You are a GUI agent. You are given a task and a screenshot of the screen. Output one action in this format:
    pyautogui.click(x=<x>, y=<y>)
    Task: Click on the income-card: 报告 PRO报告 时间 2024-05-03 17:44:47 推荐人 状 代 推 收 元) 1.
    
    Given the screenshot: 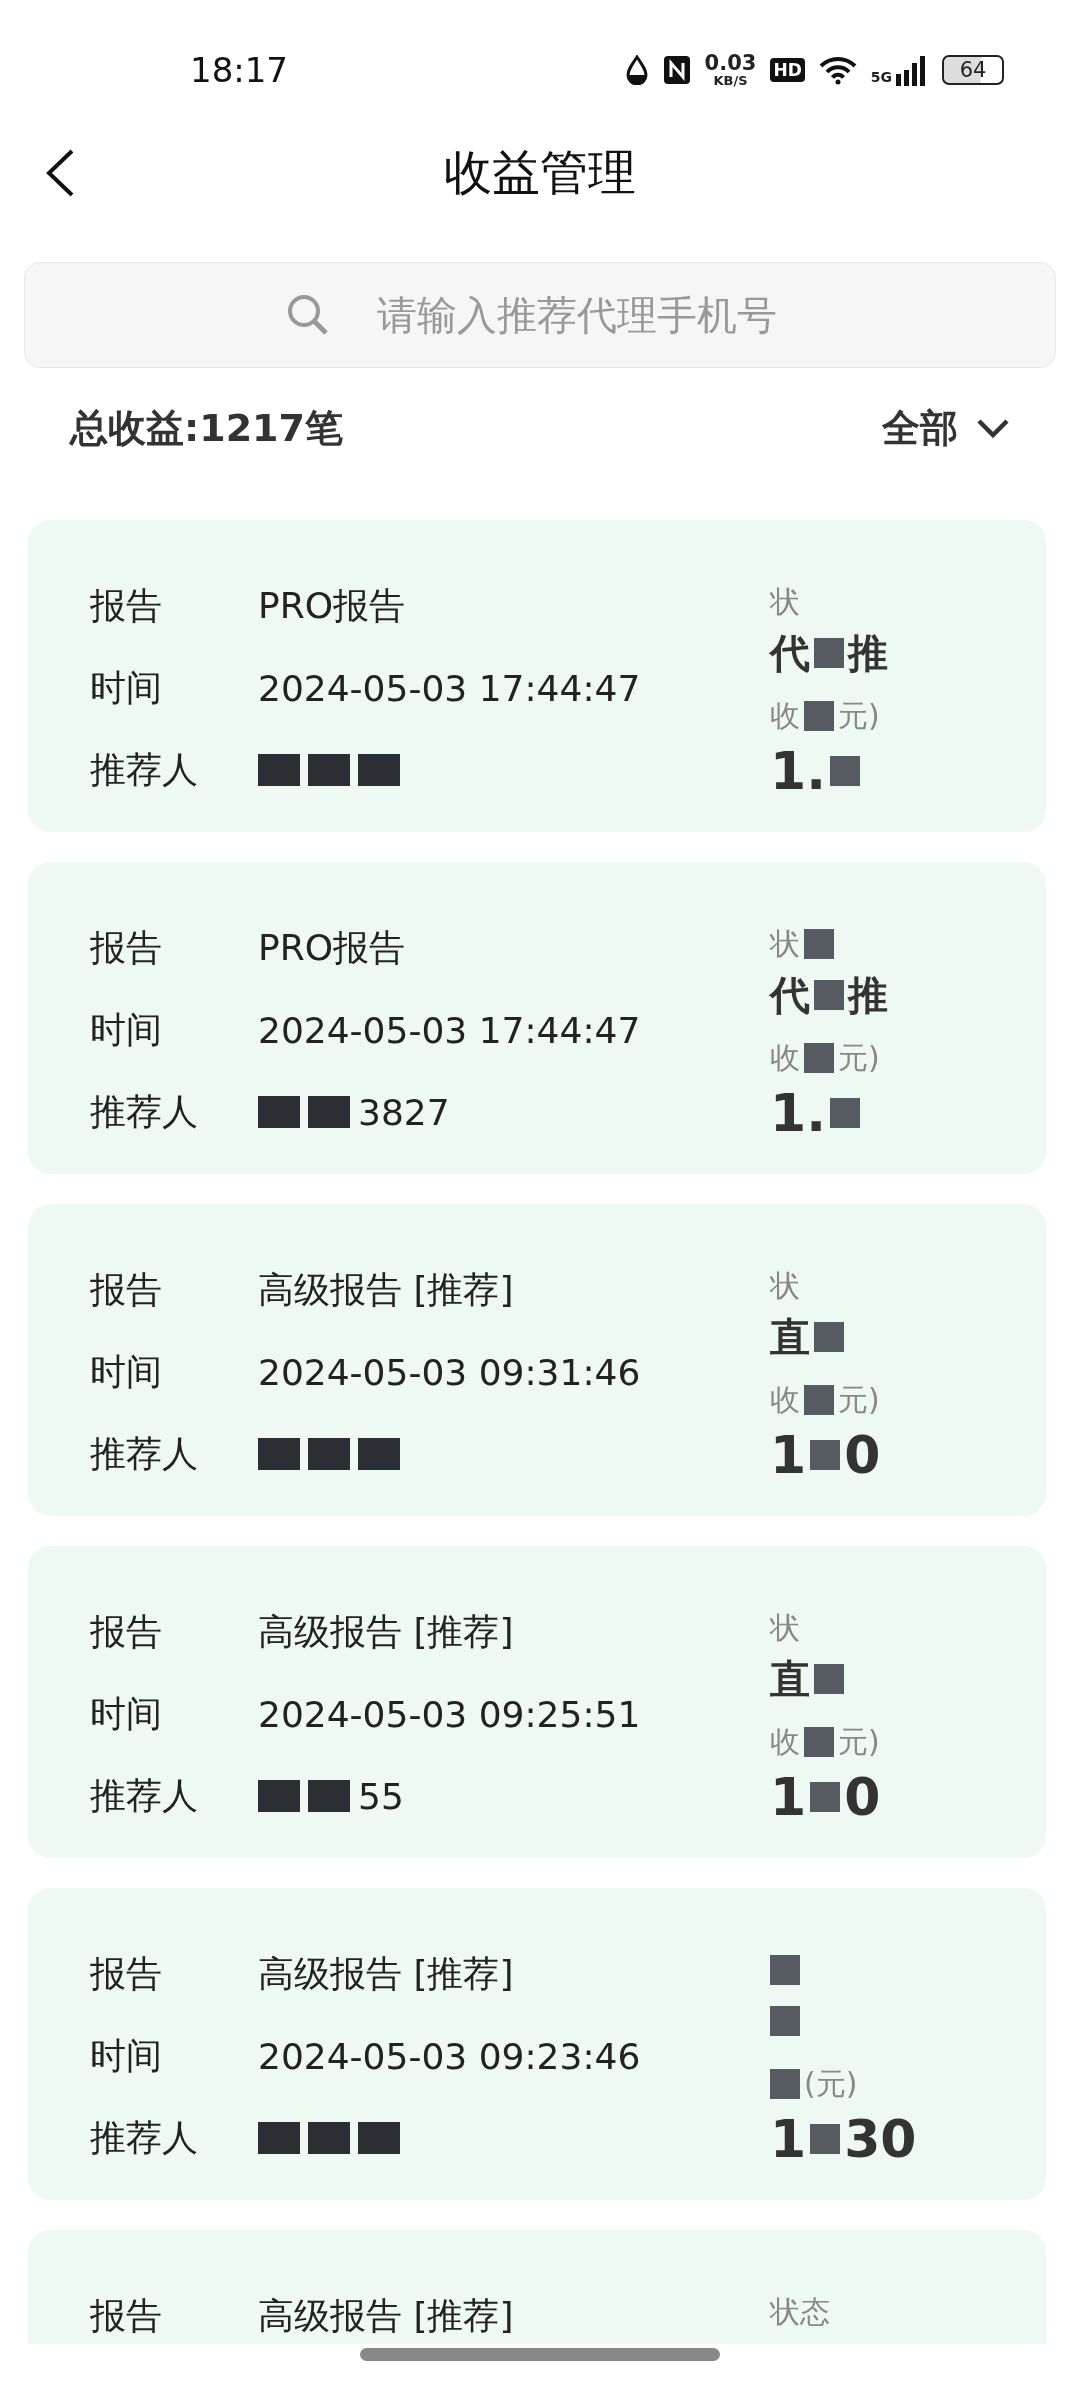 What is the action you would take?
    pyautogui.click(x=537, y=676)
    